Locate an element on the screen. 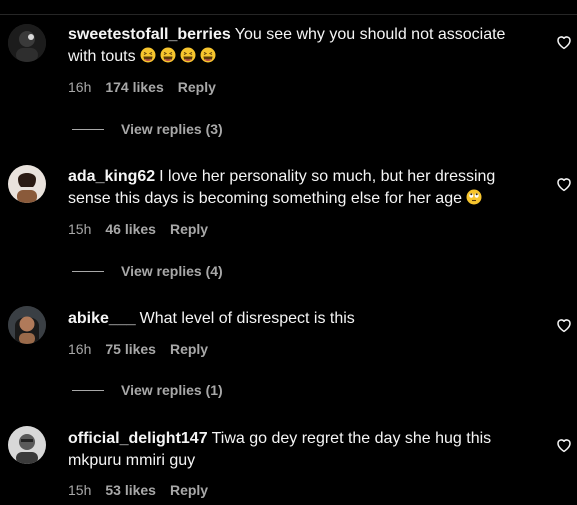 The image size is (577, 505). view-replies-button: View replies (3) is located at coordinates (147, 129).